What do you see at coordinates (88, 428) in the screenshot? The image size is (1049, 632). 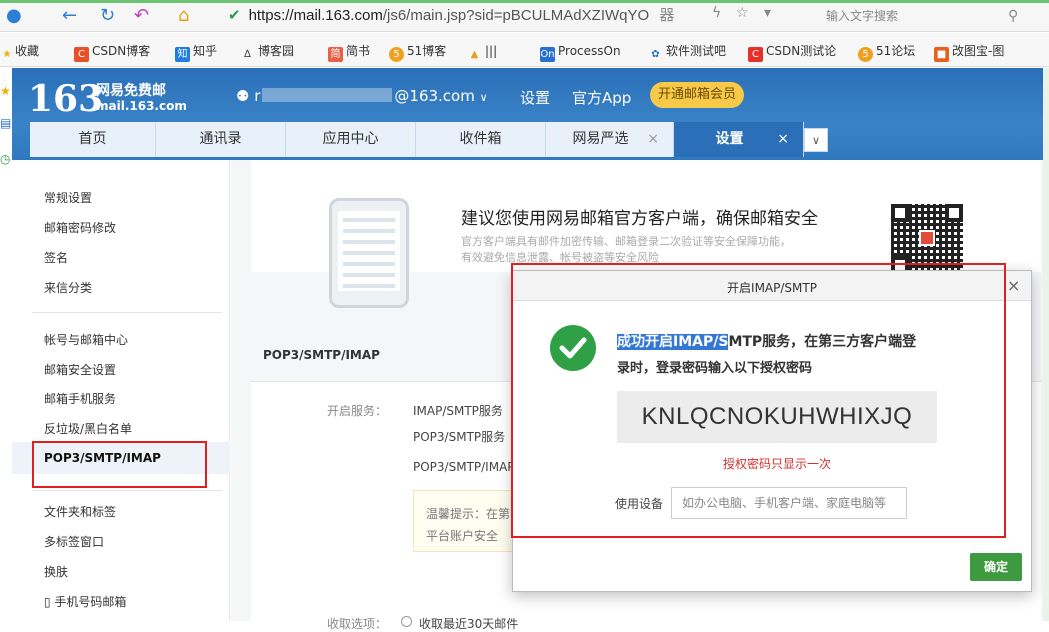 I see `menu-item-antispam: 反垃圾/黑白名单` at bounding box center [88, 428].